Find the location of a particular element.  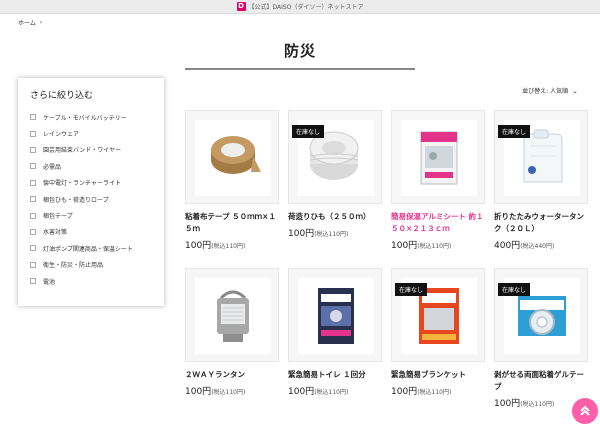

filter-item-label: 必需品 is located at coordinates (52, 167).